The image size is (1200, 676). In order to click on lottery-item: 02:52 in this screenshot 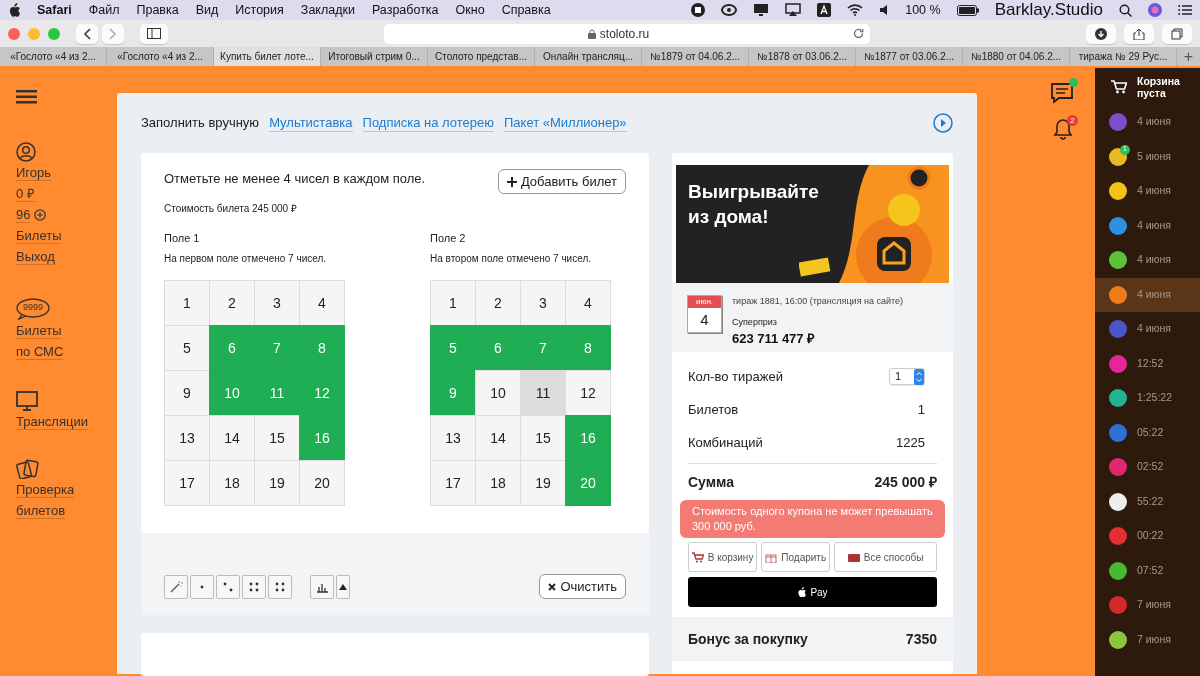, I will do `click(1147, 467)`.